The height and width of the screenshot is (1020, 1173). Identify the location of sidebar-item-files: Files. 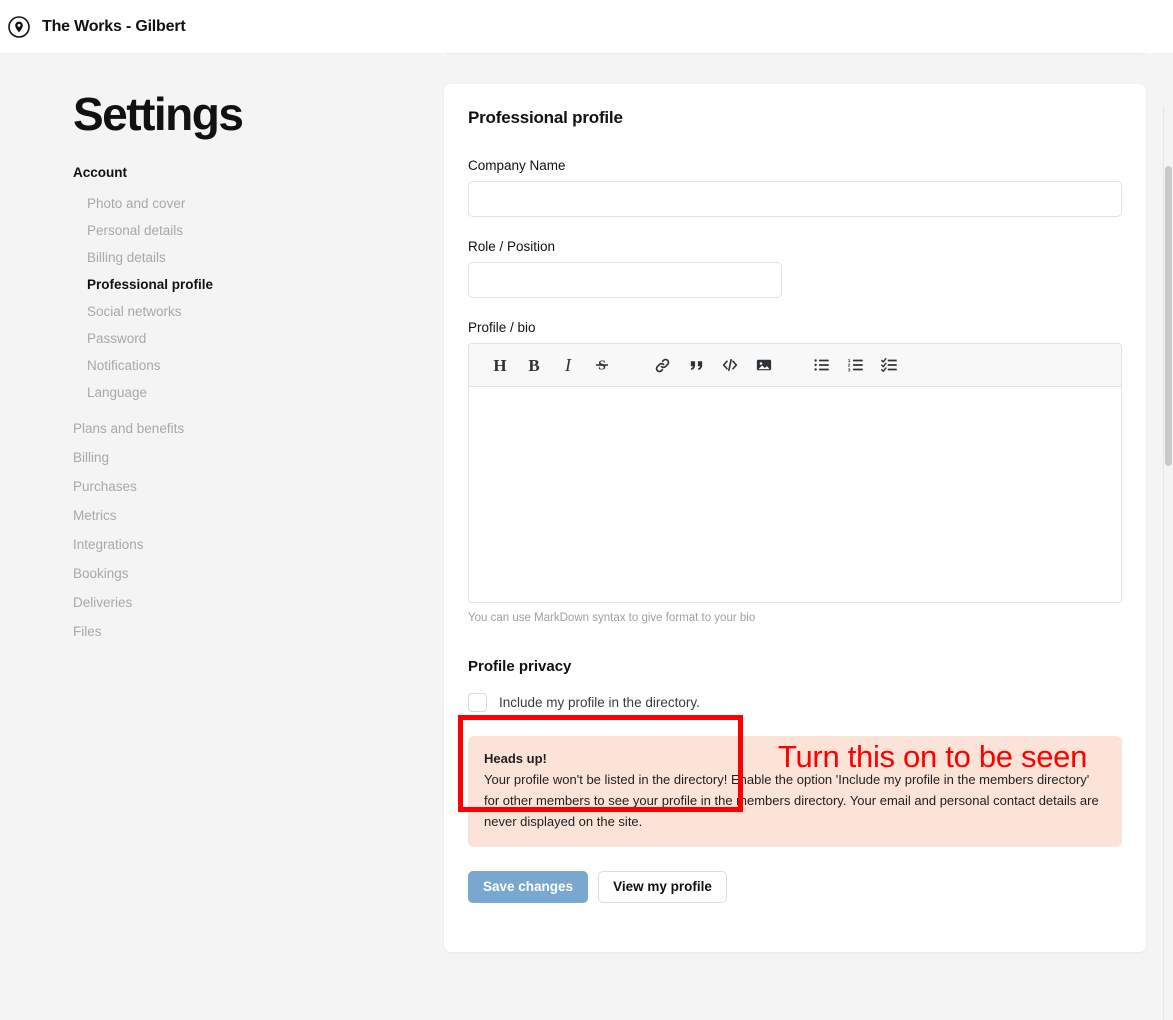
(238, 631).